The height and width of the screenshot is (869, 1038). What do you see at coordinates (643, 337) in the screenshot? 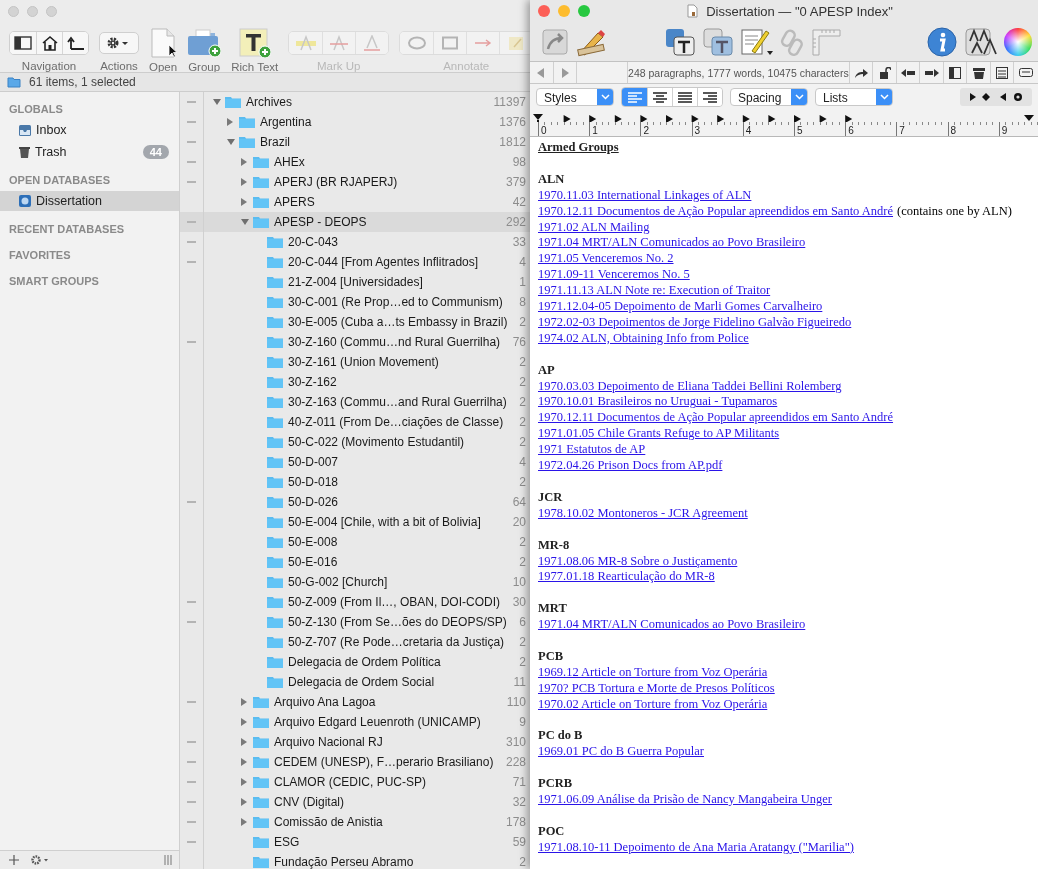
I see `document-link: 1974.02 ALN, Obtaining Info from Police` at bounding box center [643, 337].